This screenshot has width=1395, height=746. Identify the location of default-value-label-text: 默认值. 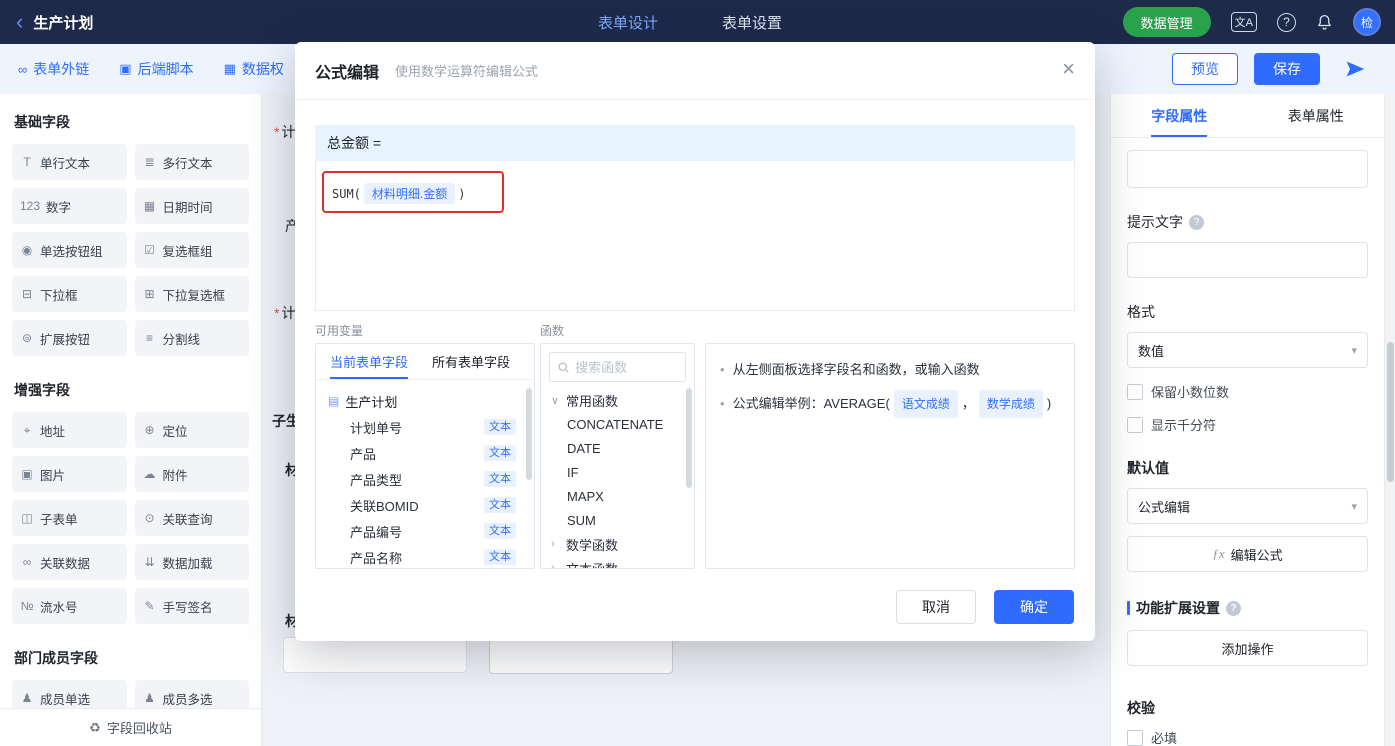
(1148, 468).